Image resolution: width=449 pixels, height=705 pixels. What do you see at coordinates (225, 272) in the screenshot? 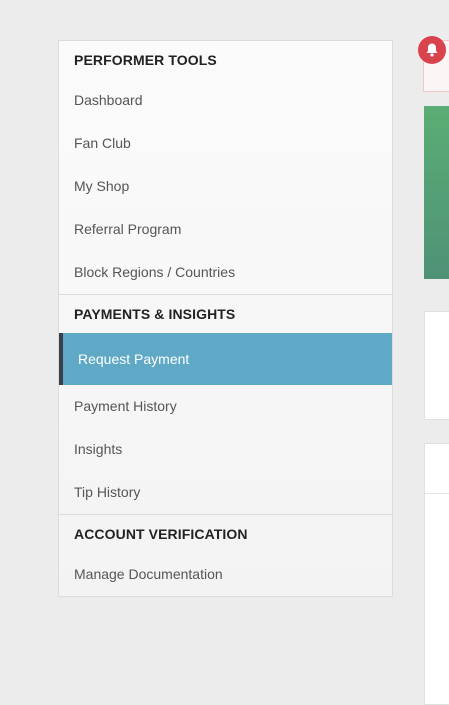
I see `sidebar-item-block-regions: Block Regions / Countries` at bounding box center [225, 272].